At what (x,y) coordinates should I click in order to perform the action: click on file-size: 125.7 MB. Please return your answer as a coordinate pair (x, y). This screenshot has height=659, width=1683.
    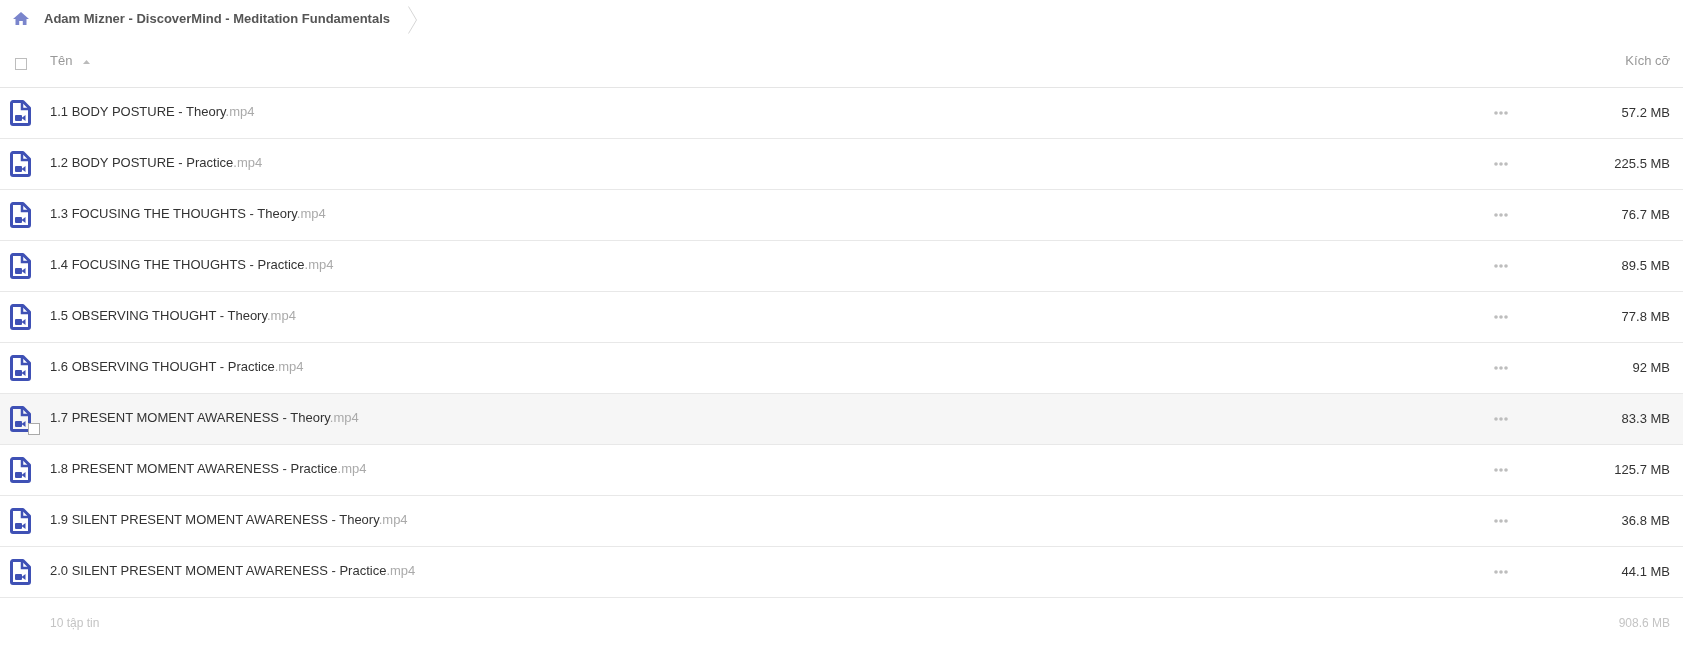
    Looking at the image, I should click on (1642, 470).